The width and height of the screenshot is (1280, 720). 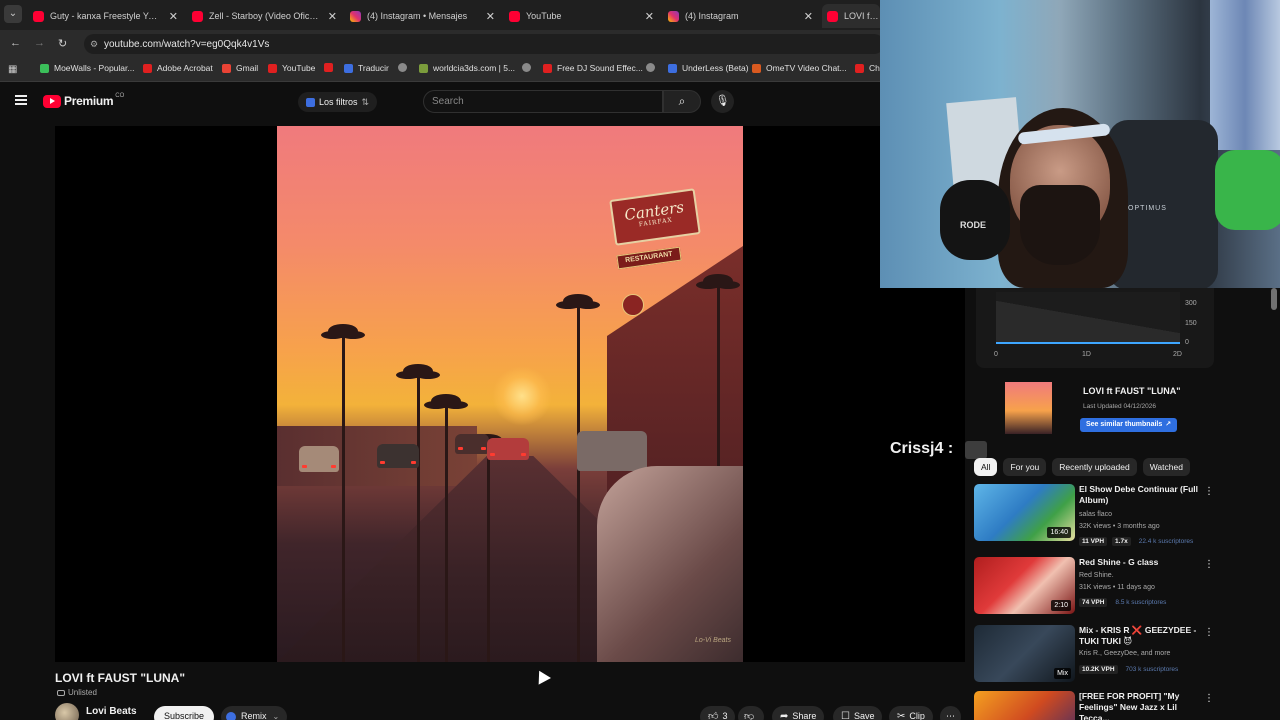 What do you see at coordinates (858, 713) in the screenshot?
I see `save-button: ☐ Save` at bounding box center [858, 713].